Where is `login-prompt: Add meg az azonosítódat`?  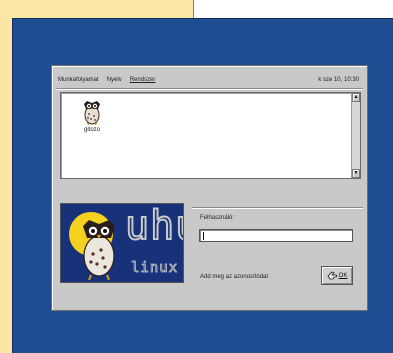
login-prompt: Add meg az azonosítódat is located at coordinates (234, 277).